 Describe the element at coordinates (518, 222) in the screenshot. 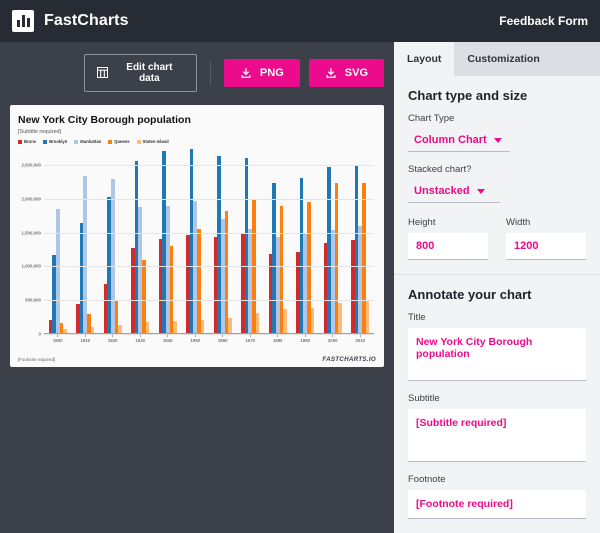

I see `width-label: Width` at that location.